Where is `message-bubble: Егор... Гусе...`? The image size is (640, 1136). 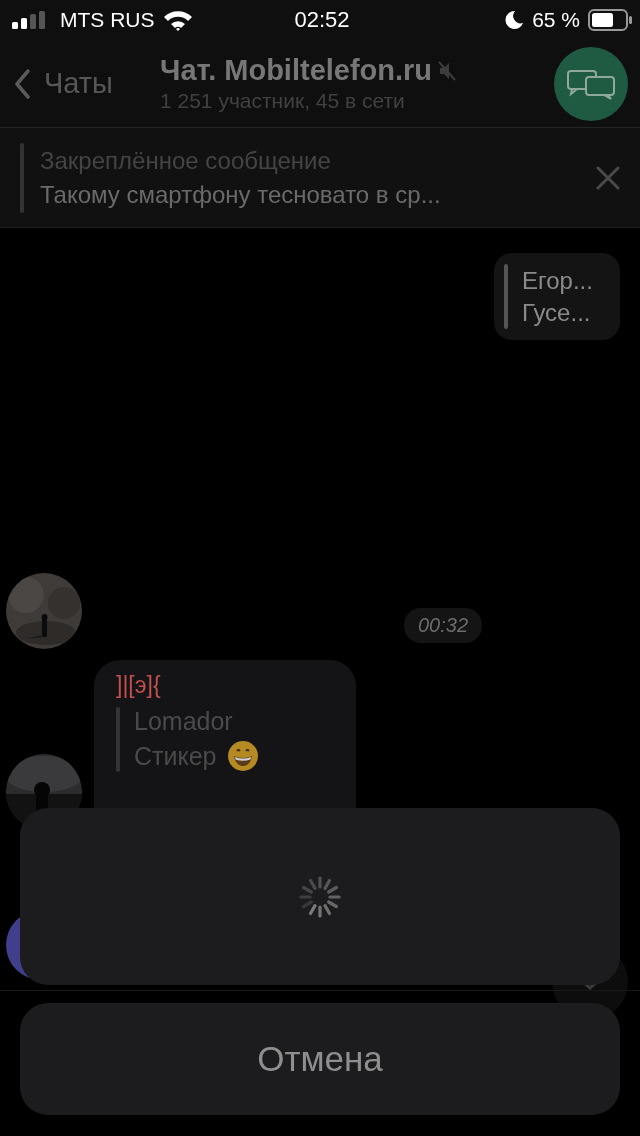
message-bubble: Егор... Гусе... is located at coordinates (557, 296).